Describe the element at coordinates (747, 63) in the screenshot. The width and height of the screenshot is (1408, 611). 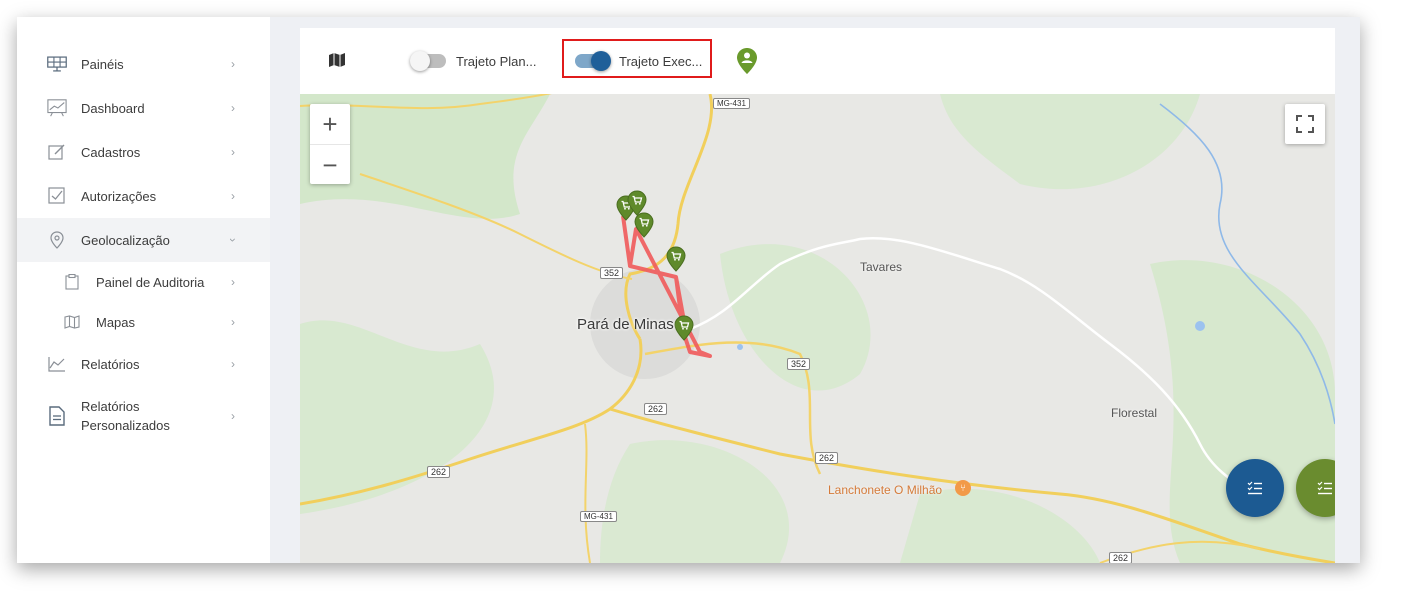
I see `user-location-pin-icon` at that location.